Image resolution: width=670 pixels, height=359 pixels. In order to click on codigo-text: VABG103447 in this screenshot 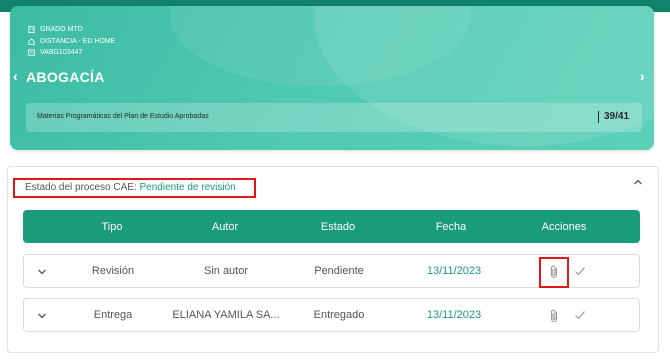, I will do `click(61, 52)`.